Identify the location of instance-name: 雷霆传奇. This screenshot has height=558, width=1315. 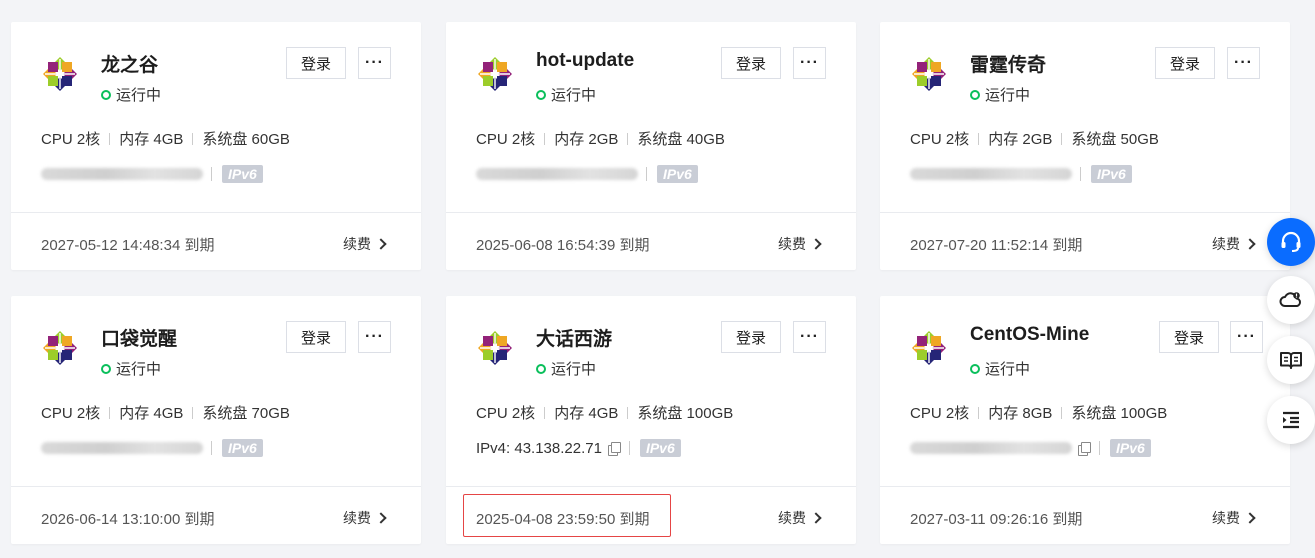
(1008, 63).